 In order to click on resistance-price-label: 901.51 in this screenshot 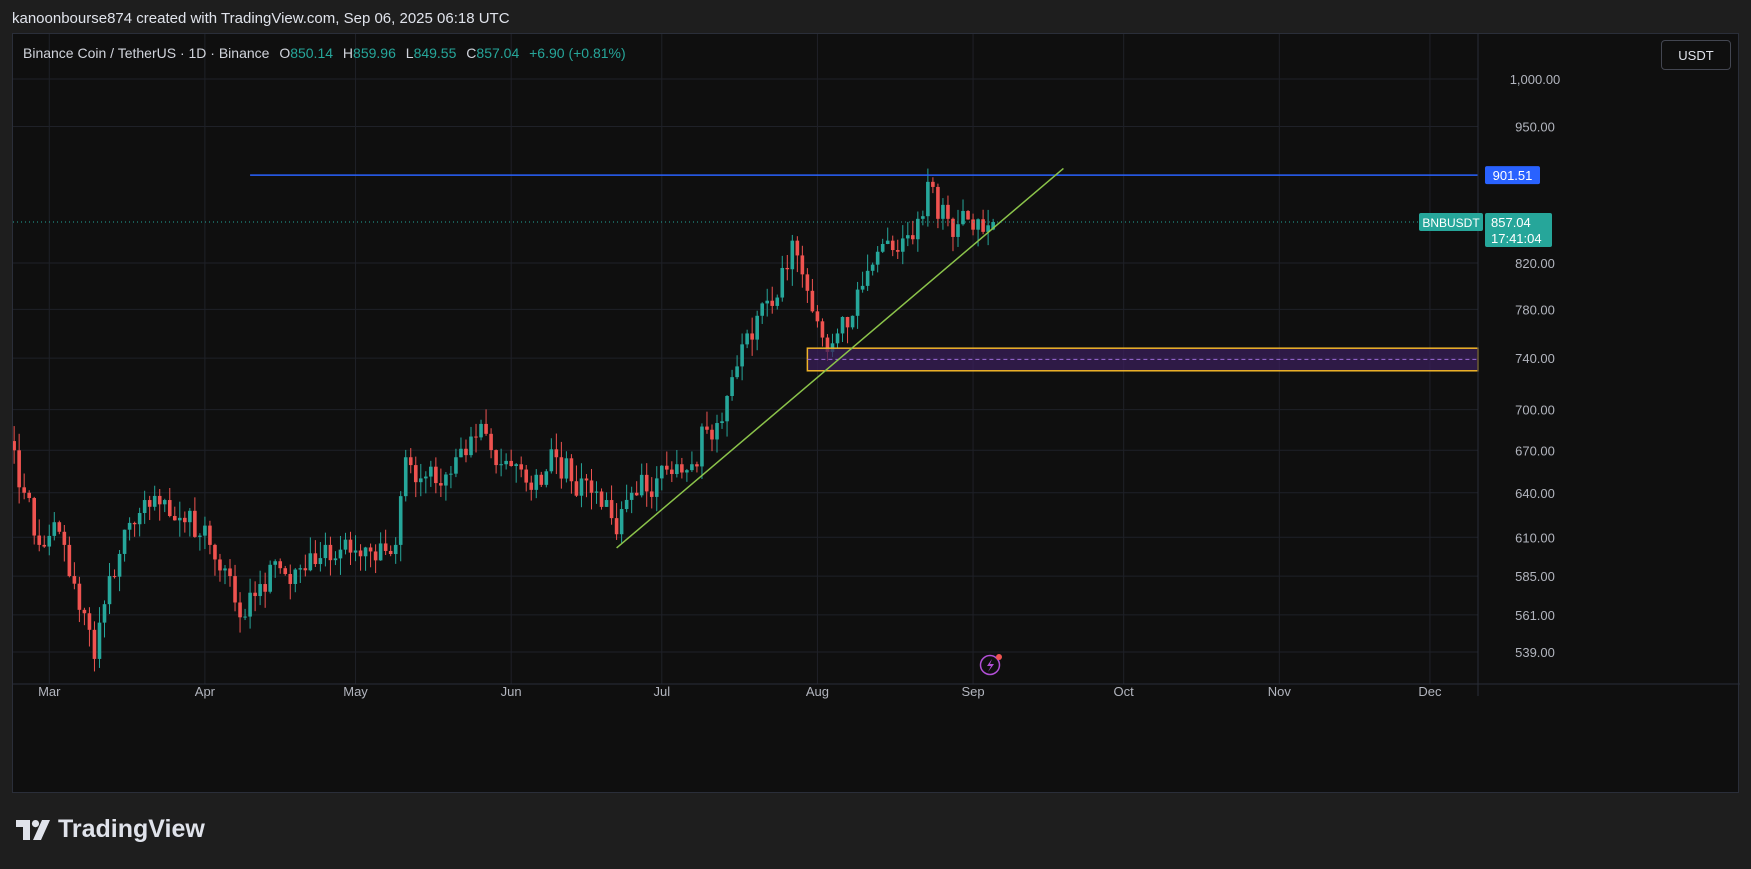, I will do `click(1512, 175)`.